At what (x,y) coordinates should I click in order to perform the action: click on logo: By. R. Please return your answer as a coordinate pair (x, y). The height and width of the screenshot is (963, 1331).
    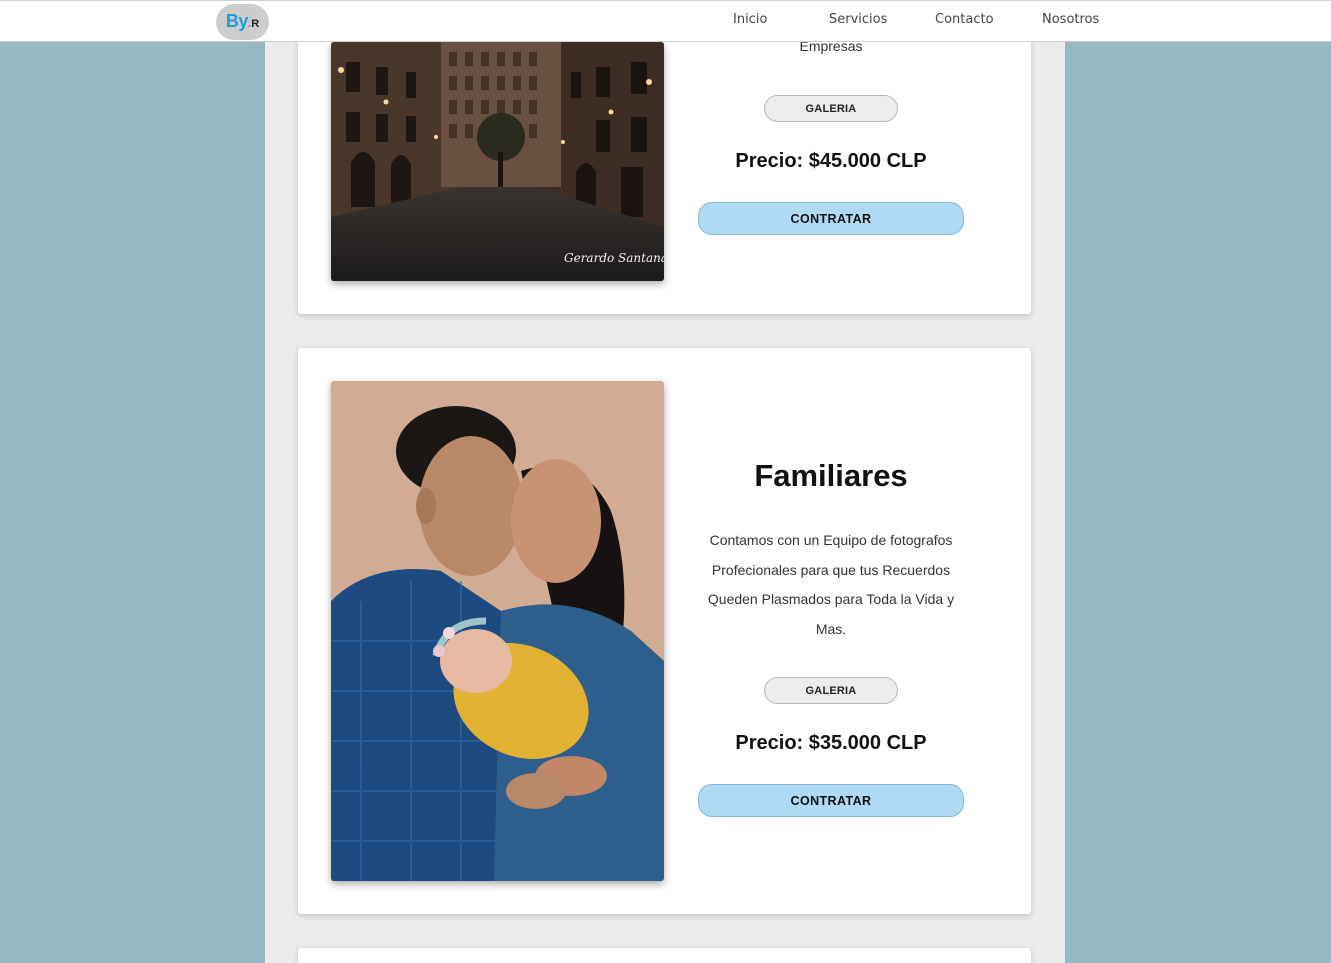
    Looking at the image, I should click on (242, 22).